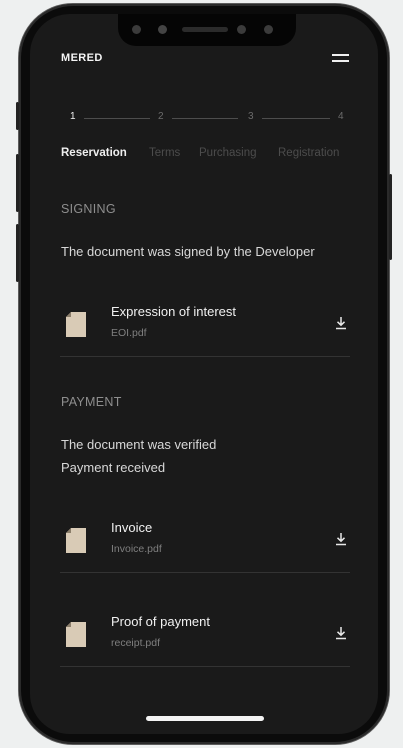 The image size is (403, 748). I want to click on progress-stepper: 1 2 3 4, so click(205, 118).